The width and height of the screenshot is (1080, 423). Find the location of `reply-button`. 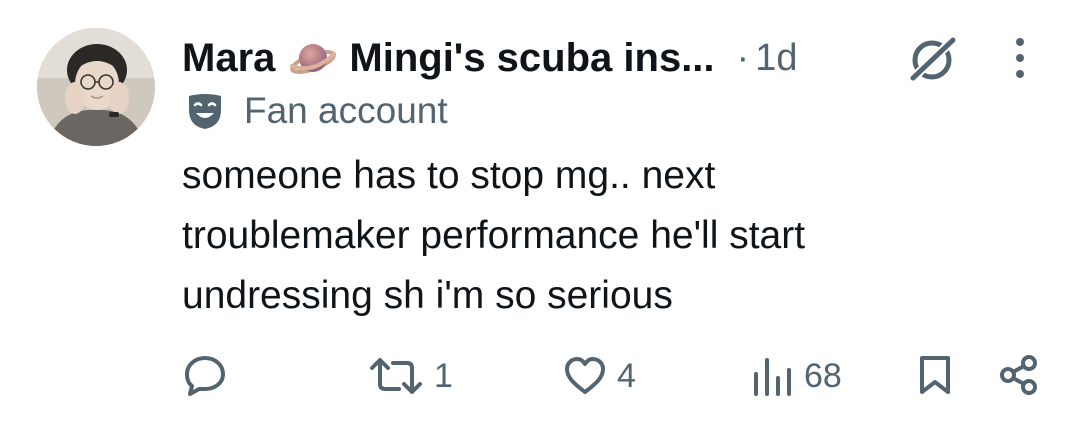

reply-button is located at coordinates (210, 375).